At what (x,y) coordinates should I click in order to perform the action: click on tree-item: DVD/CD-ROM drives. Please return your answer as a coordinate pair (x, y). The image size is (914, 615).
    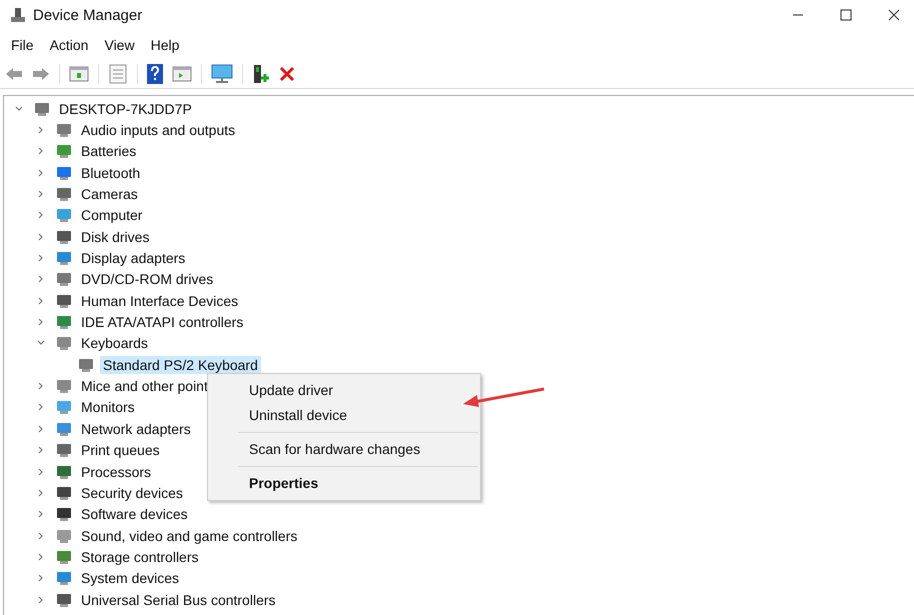
    Looking at the image, I should click on (147, 279).